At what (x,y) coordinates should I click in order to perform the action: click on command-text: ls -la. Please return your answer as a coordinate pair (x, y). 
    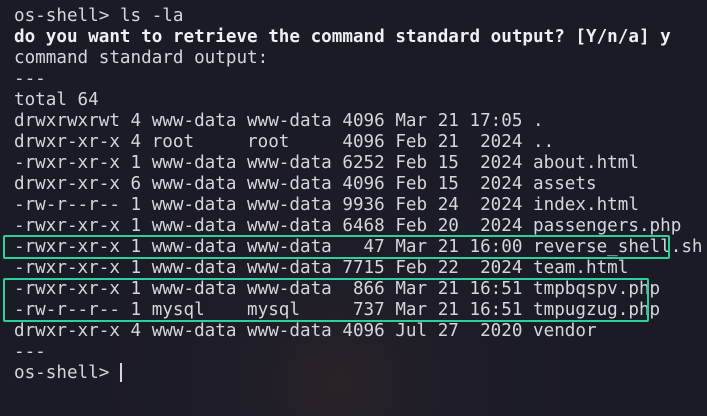
    Looking at the image, I should click on (151, 16).